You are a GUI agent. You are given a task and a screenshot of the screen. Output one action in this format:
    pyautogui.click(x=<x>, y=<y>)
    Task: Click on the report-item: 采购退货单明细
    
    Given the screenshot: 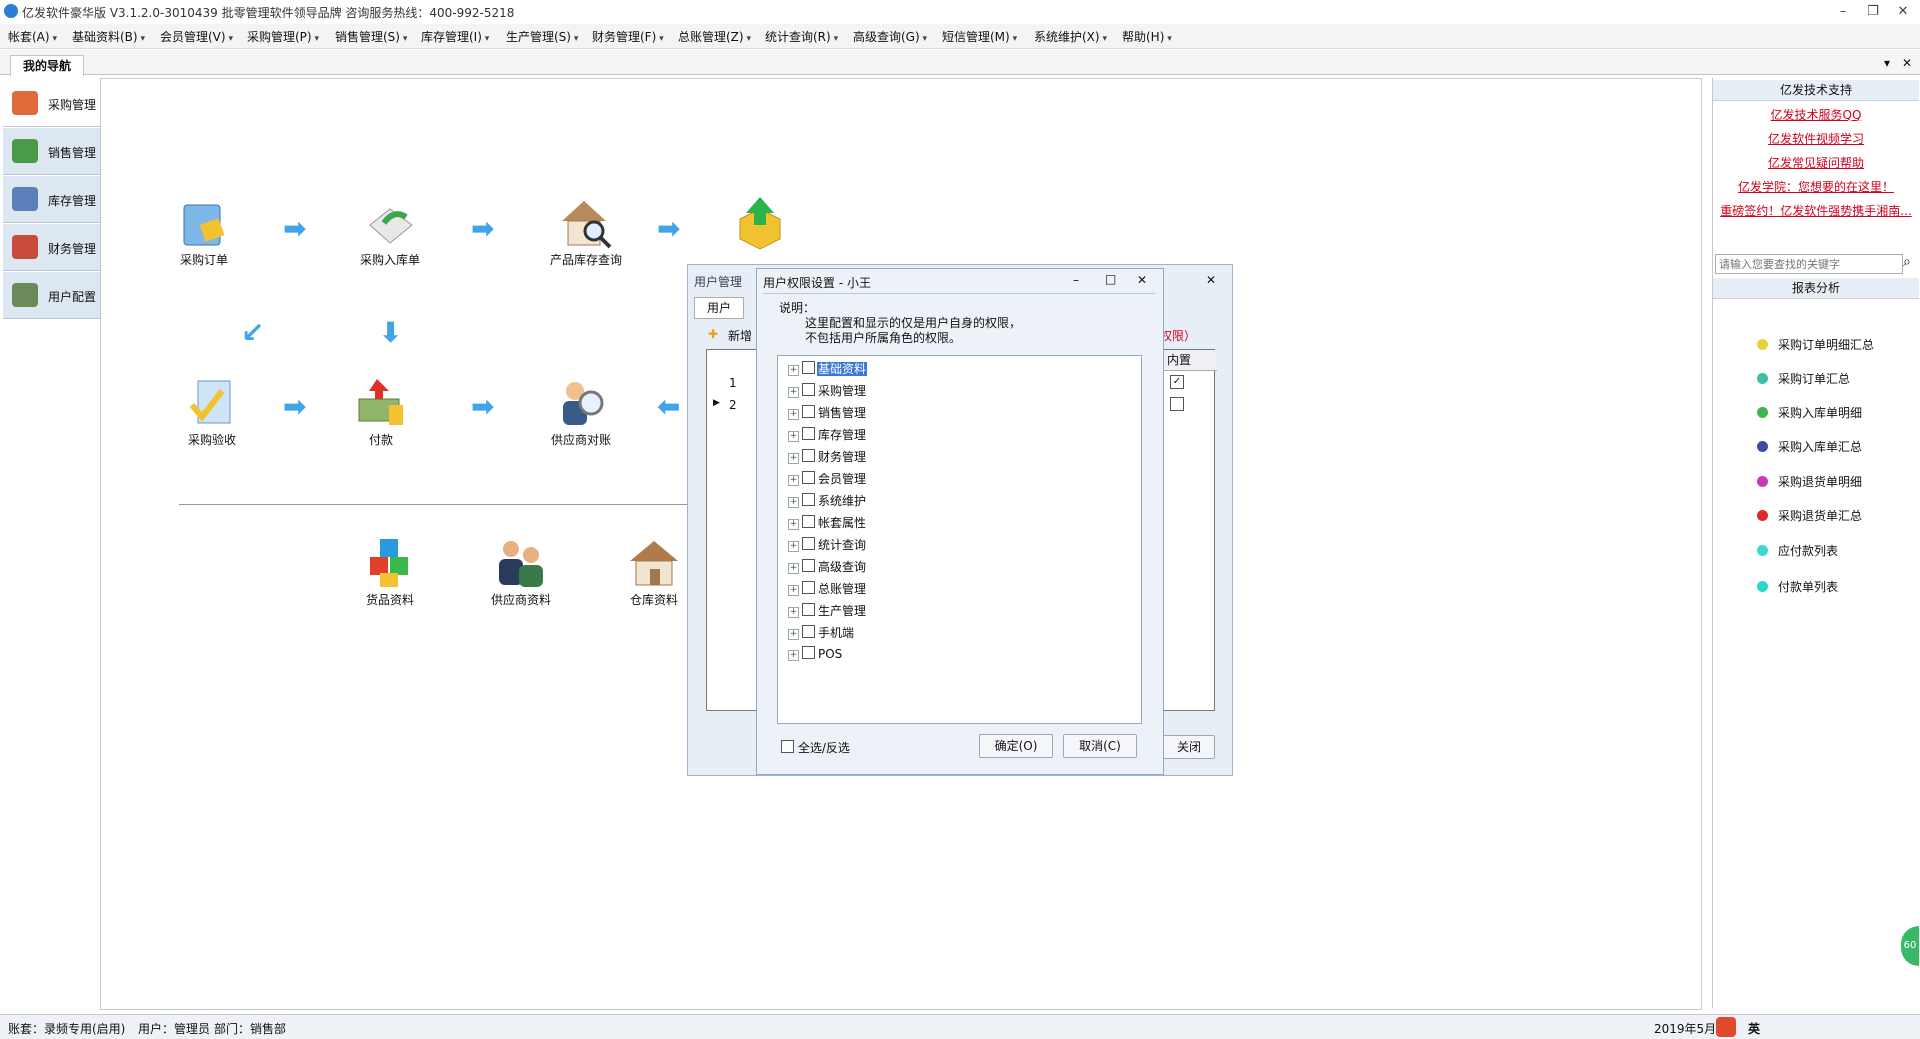 What is the action you would take?
    pyautogui.click(x=1809, y=481)
    